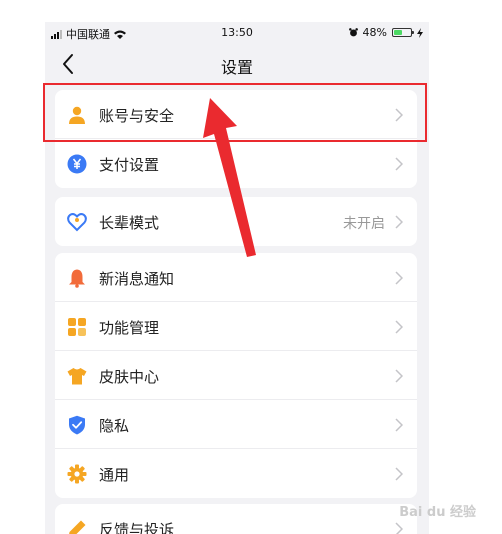  What do you see at coordinates (229, 177) in the screenshot?
I see `annotation-arrow` at bounding box center [229, 177].